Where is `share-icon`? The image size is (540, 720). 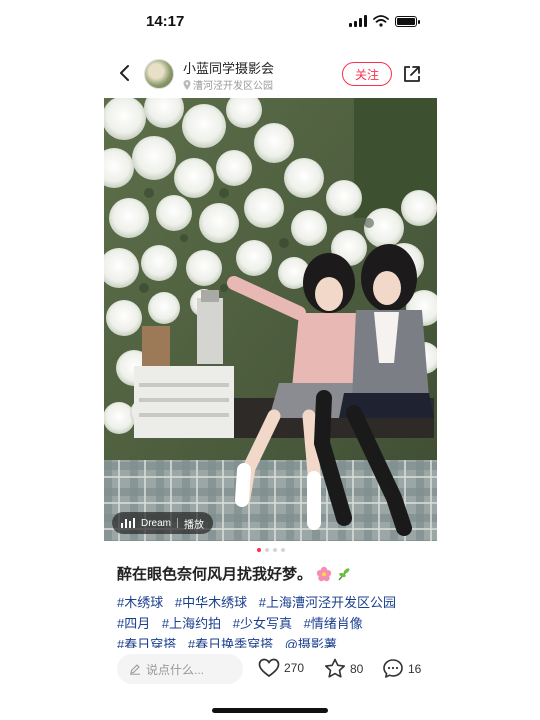
share-icon is located at coordinates (412, 74).